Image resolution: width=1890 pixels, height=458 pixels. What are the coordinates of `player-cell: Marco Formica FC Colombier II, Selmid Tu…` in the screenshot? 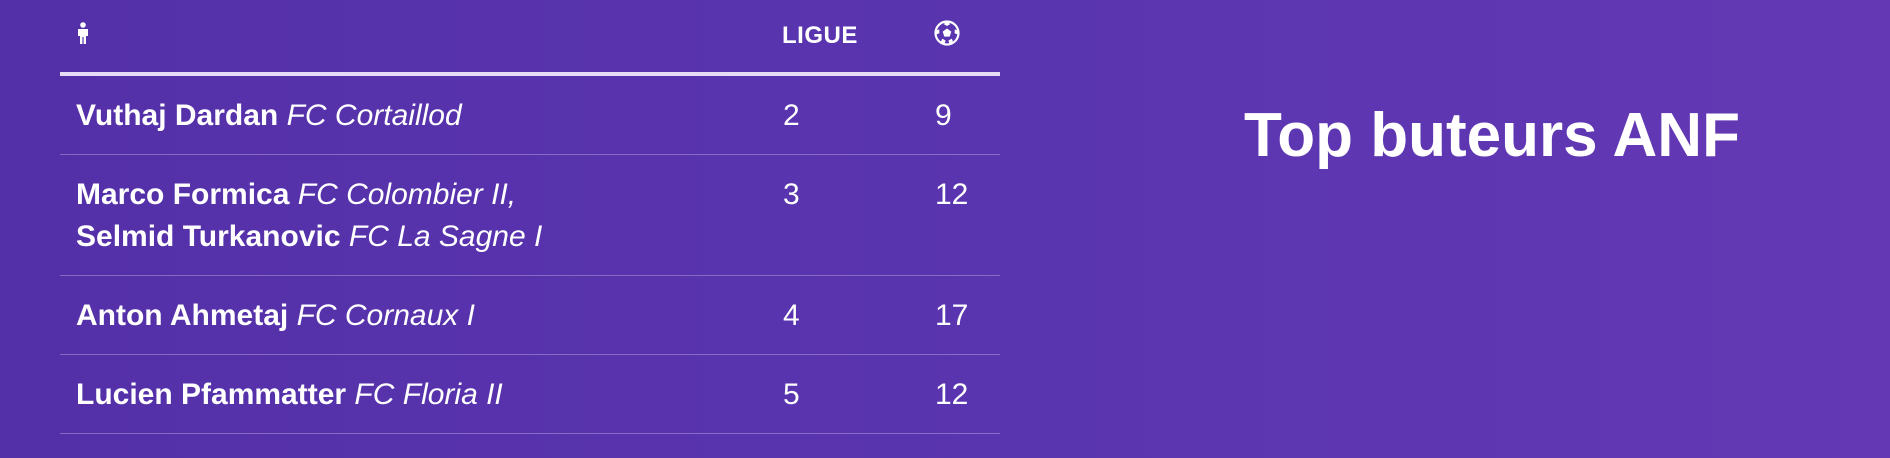 It's located at (421, 215).